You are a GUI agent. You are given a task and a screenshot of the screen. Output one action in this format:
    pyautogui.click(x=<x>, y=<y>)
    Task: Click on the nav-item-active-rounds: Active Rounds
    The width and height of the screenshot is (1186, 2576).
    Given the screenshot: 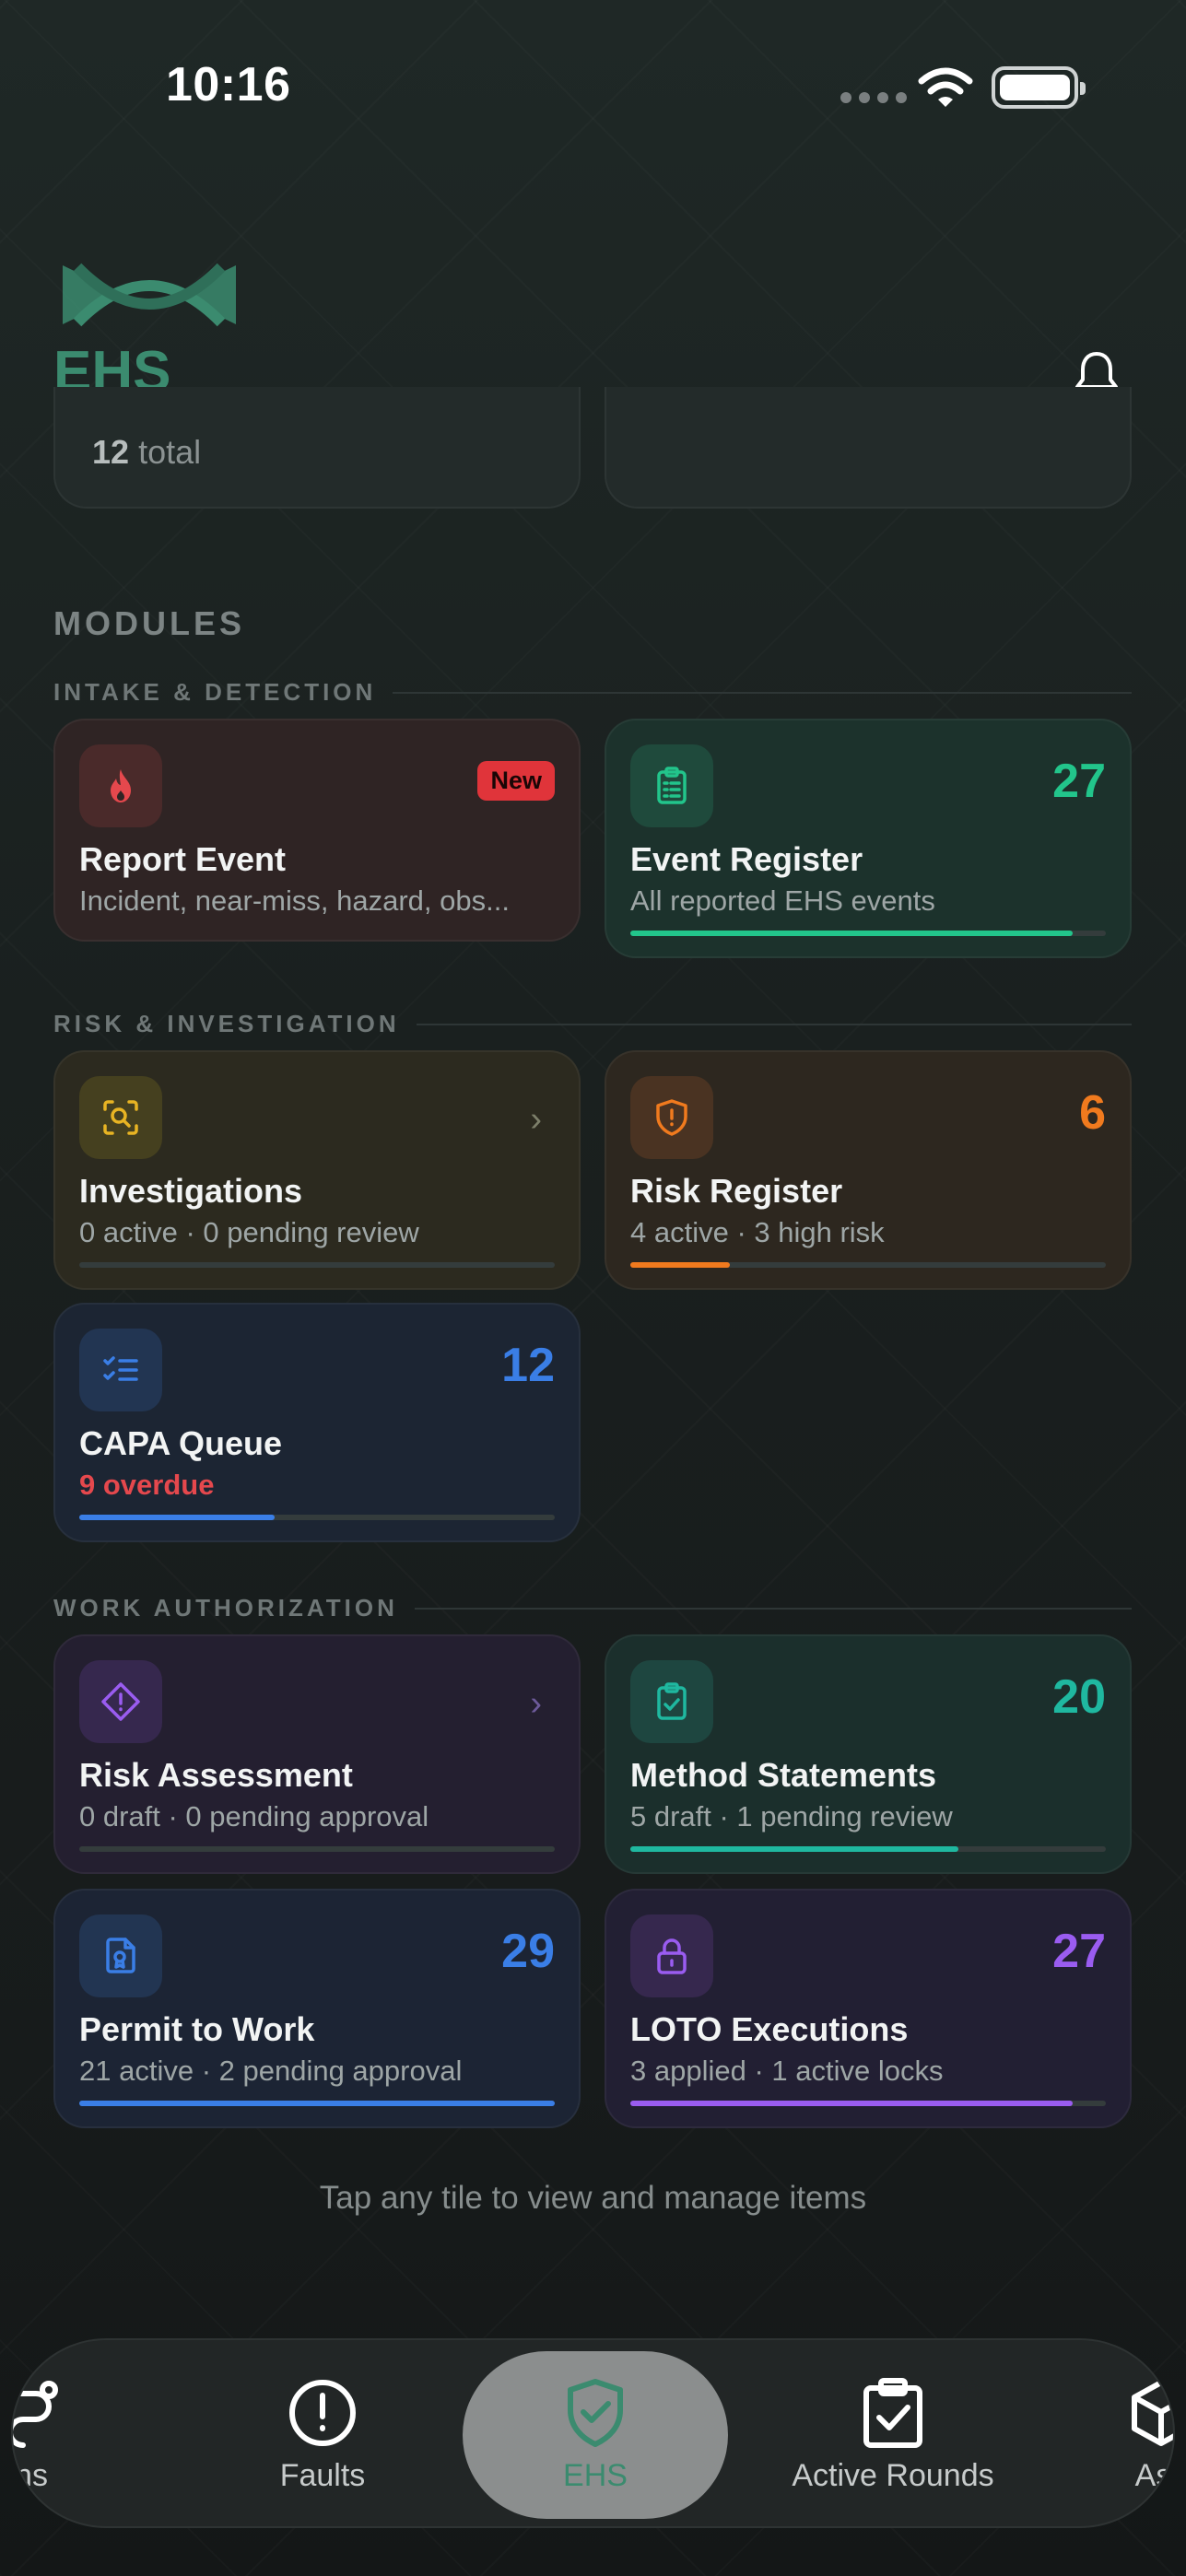 What is the action you would take?
    pyautogui.click(x=893, y=2433)
    